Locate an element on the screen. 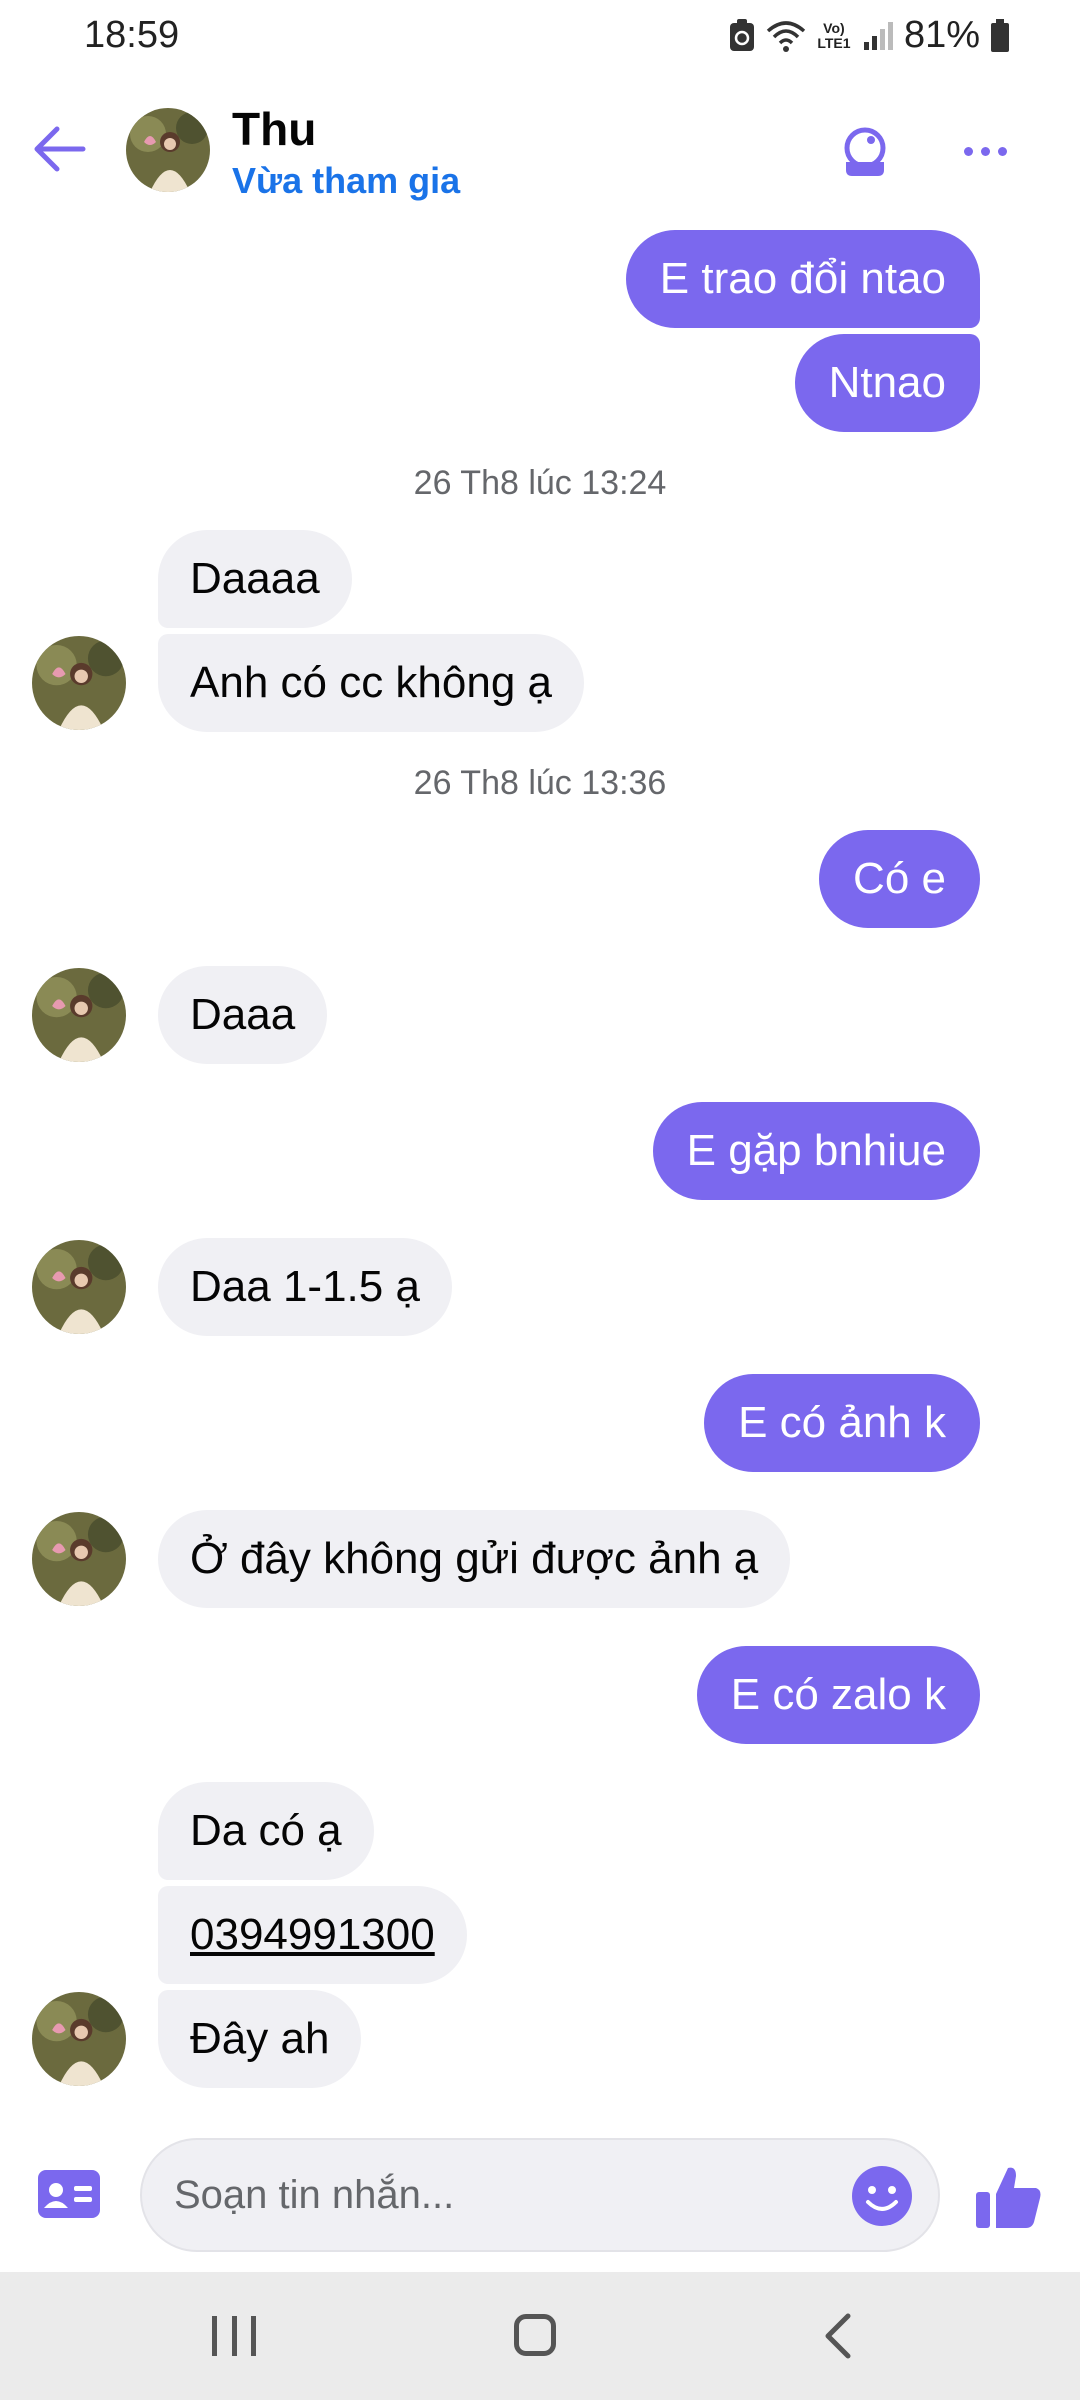  received-message: Da có ạ is located at coordinates (266, 1831).